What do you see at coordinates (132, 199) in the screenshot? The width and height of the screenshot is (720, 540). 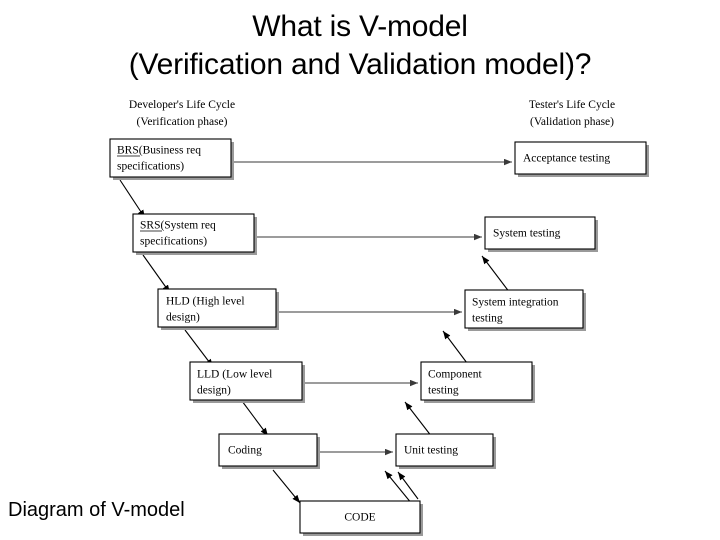 I see `connector-brs-srs` at bounding box center [132, 199].